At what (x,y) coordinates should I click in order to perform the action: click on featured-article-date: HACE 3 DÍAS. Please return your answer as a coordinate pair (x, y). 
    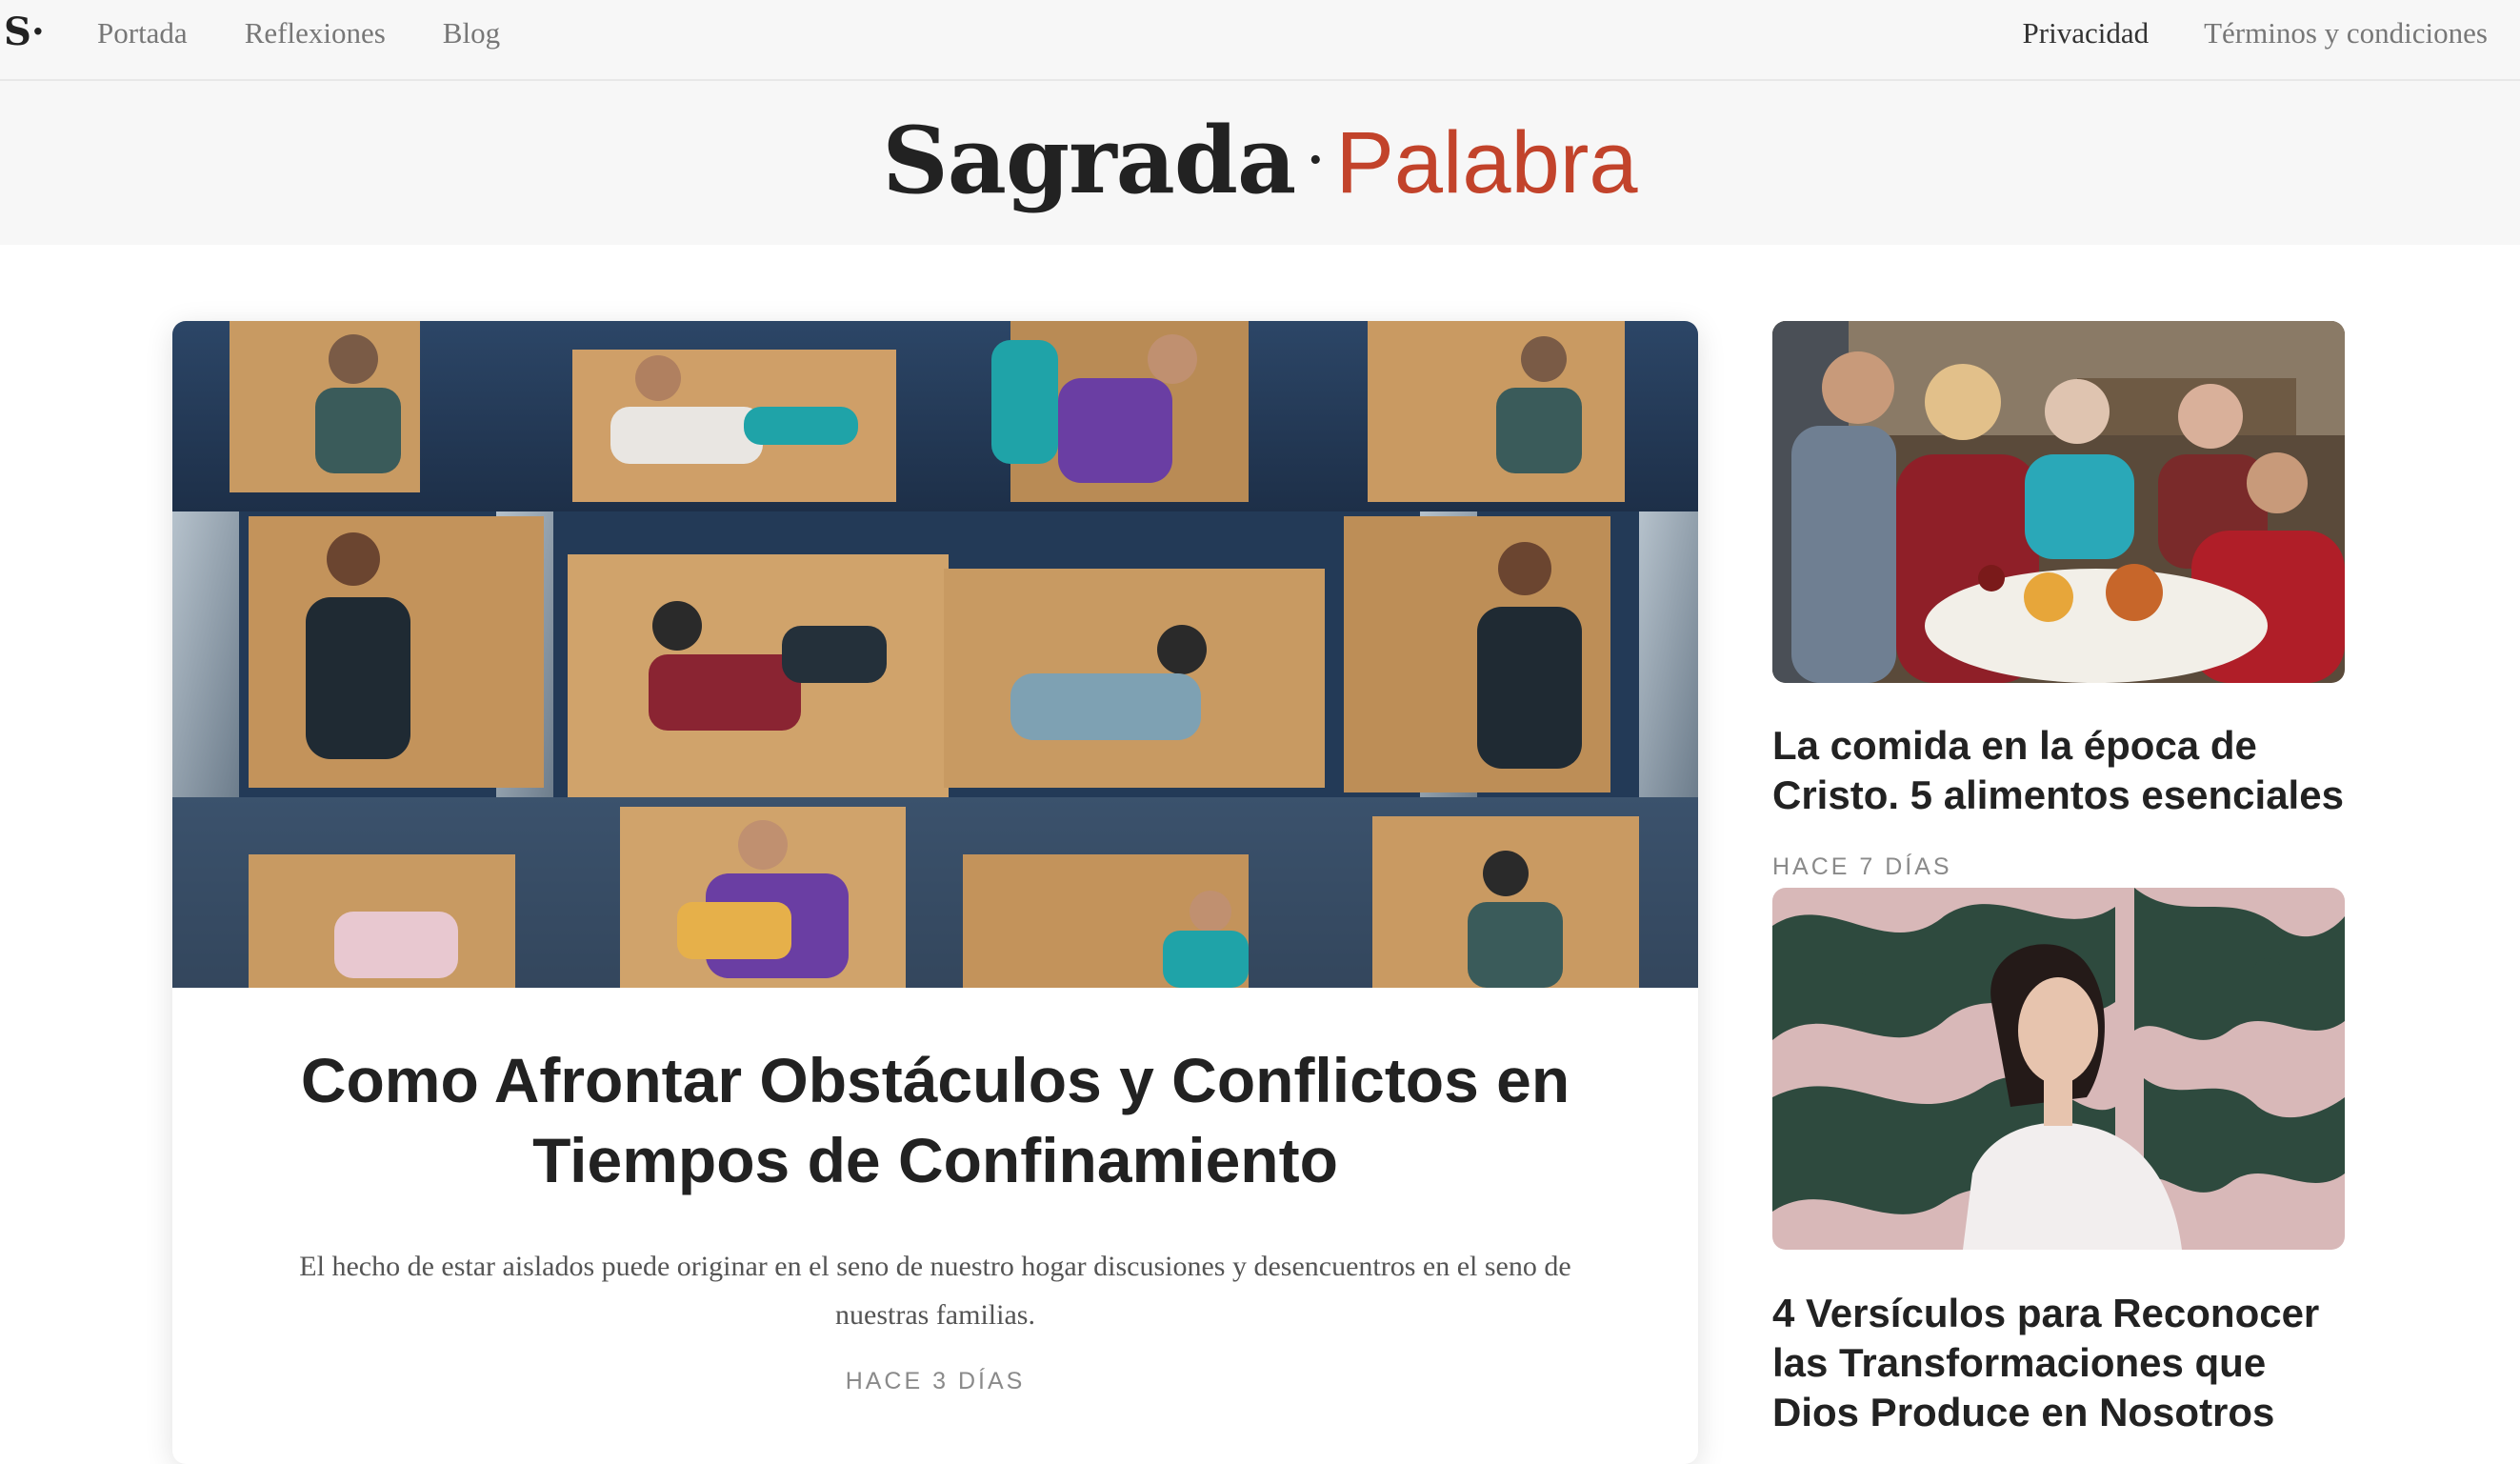
    Looking at the image, I should click on (935, 1381).